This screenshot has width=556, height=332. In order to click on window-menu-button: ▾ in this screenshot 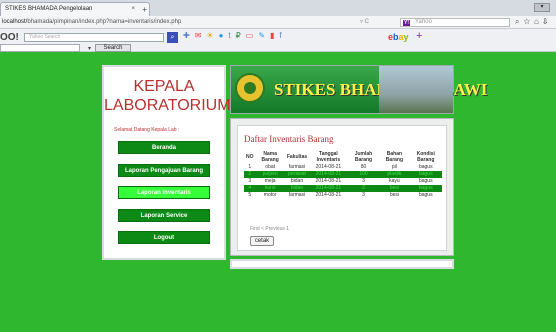, I will do `click(542, 7)`.